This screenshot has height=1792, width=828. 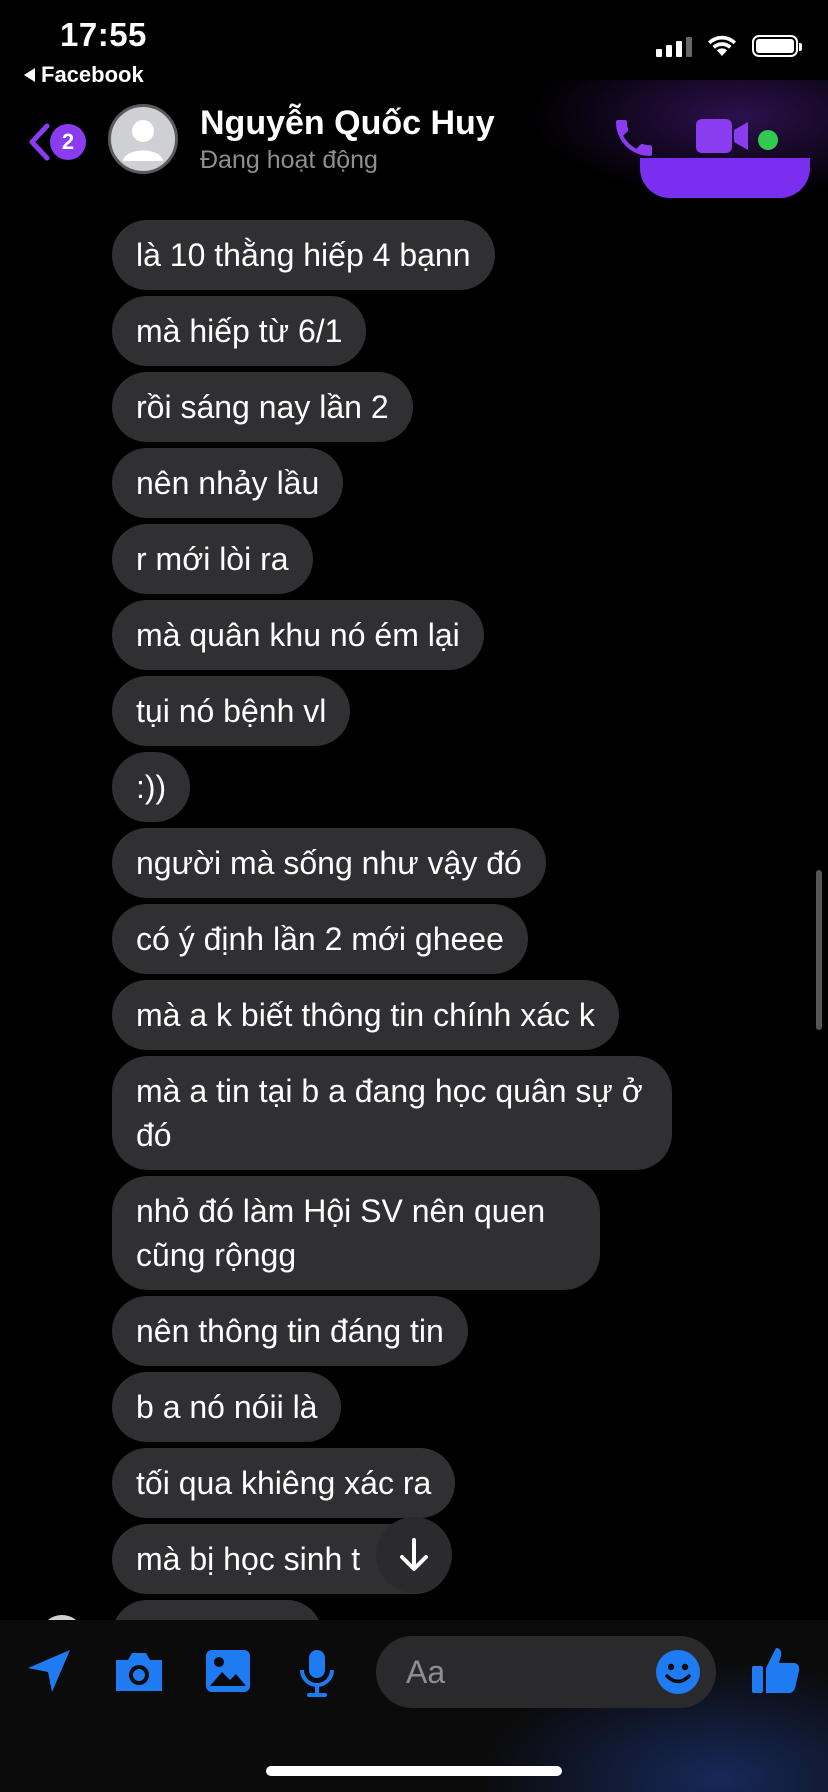 What do you see at coordinates (39, 142) in the screenshot?
I see `chevron-left-icon` at bounding box center [39, 142].